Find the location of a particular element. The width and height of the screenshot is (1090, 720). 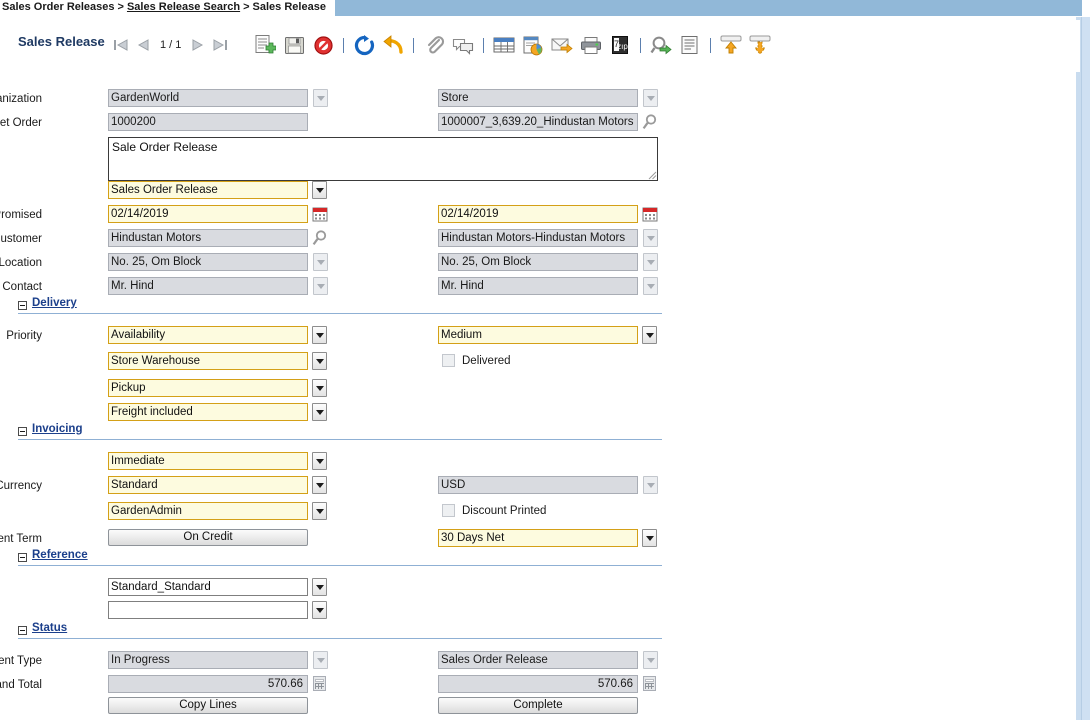

blanket-order-search-icon is located at coordinates (650, 122).